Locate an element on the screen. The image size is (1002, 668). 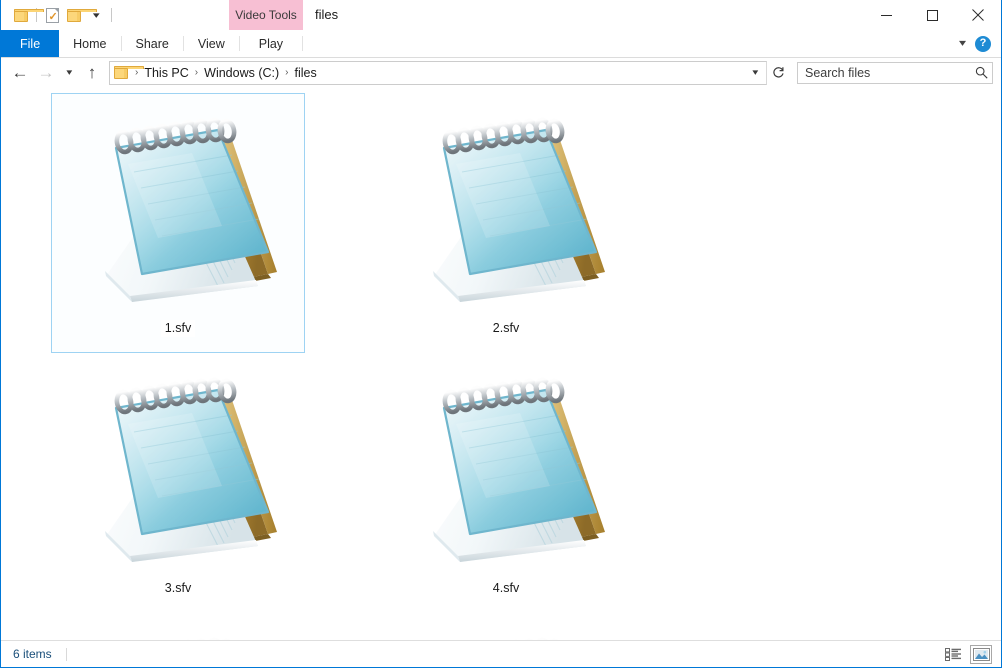
window-title: files is located at coordinates (327, 14).